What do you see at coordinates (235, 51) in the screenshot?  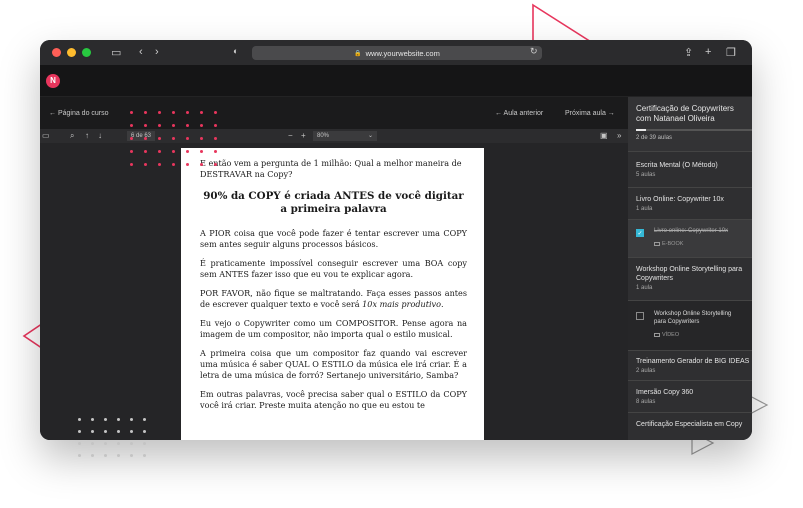 I see `shield-icon: ◐` at bounding box center [235, 51].